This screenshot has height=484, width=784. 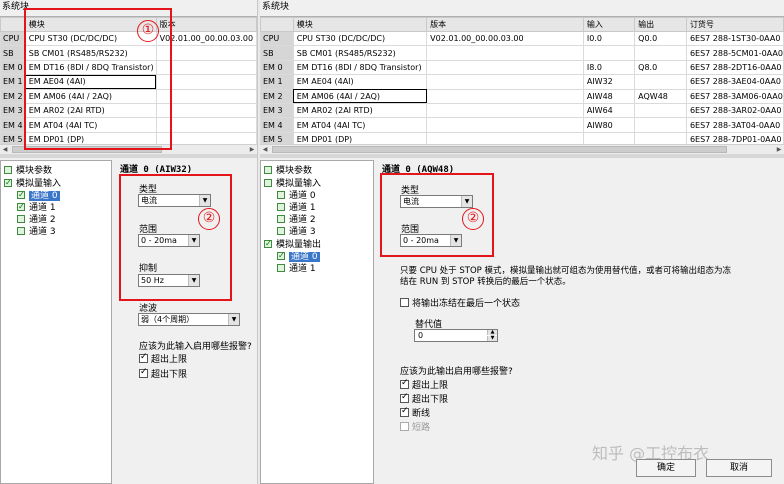 I want to click on horizontal-scrollbar: ◀ ▶, so click(x=522, y=149).